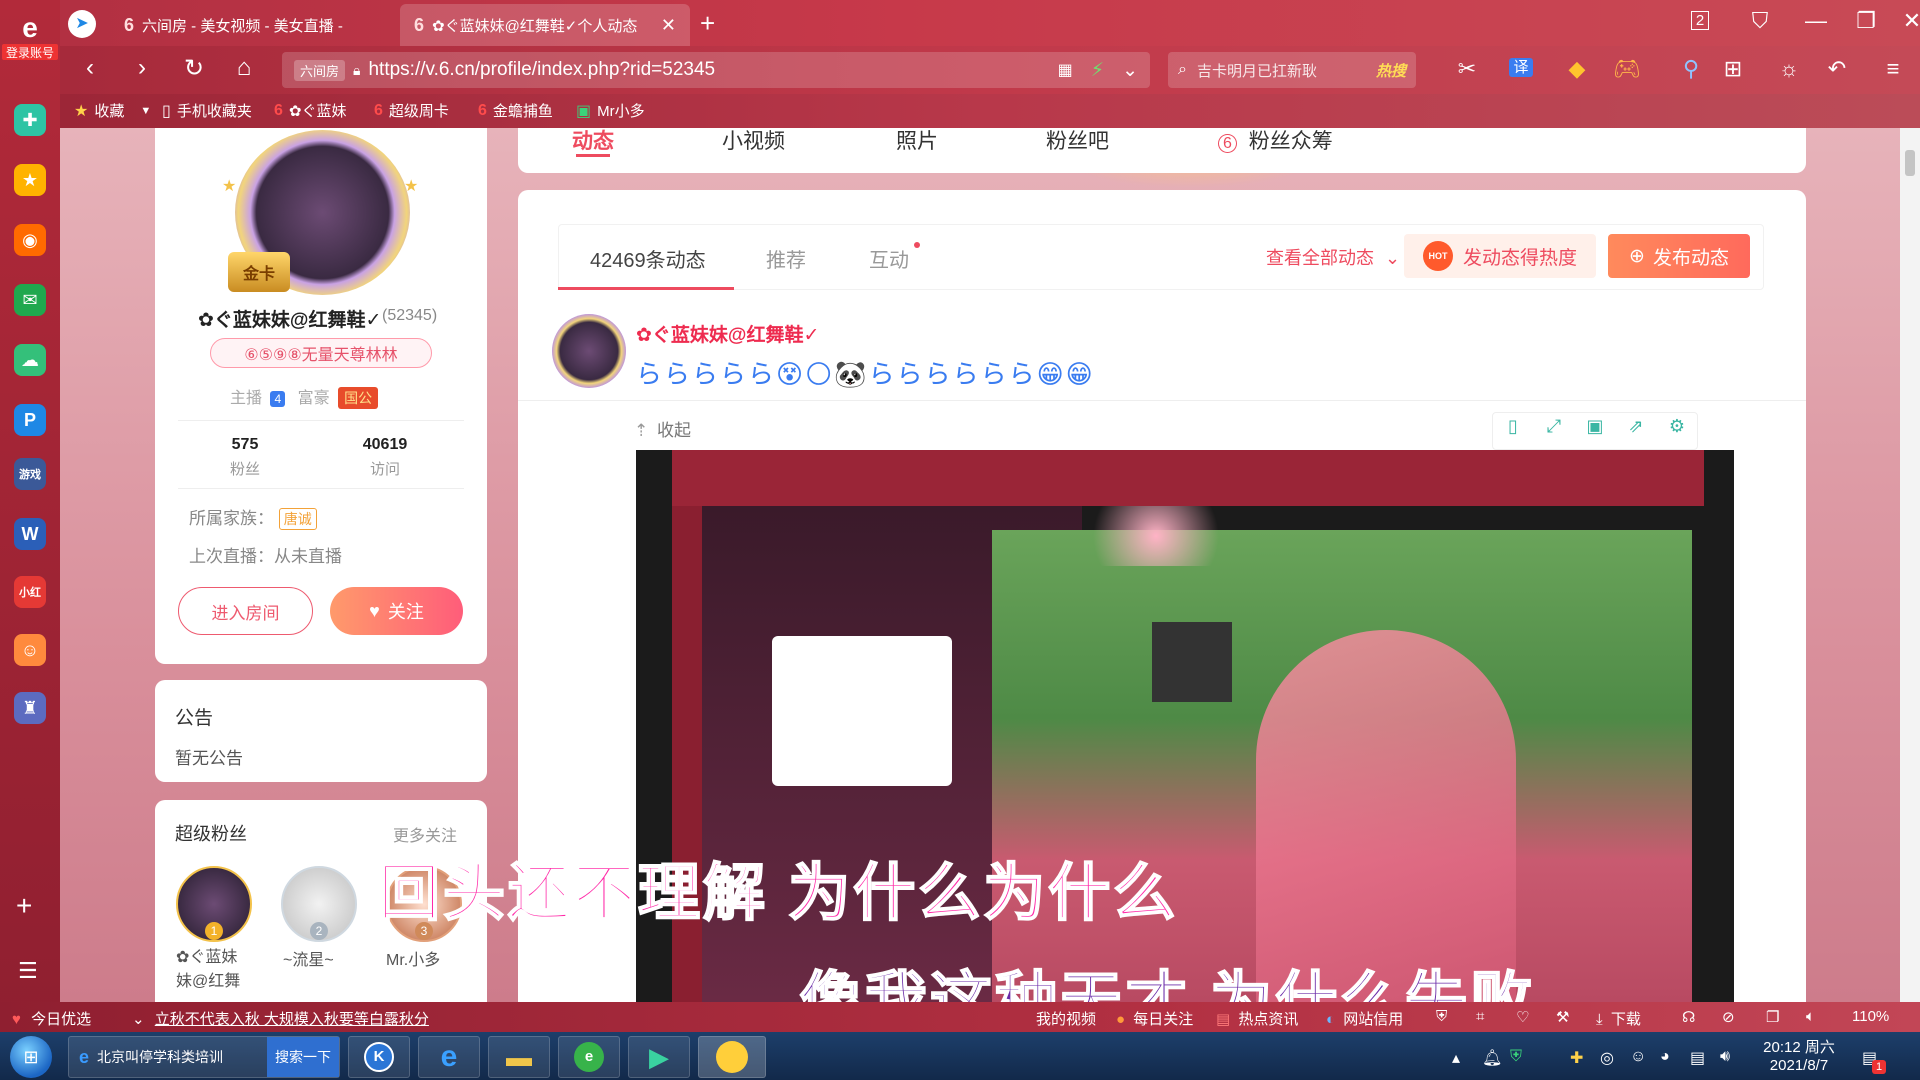 Image resolution: width=1920 pixels, height=1080 pixels. Describe the element at coordinates (662, 428) in the screenshot. I see `collapse-button: ⇡ 收起` at that location.